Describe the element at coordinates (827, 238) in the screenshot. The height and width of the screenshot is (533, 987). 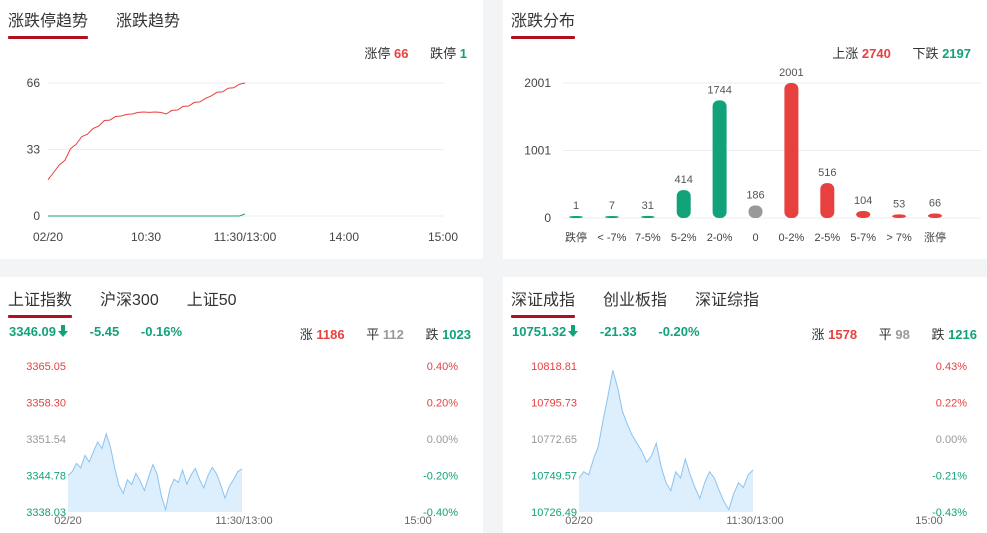
I see `category-label: 2-5%` at that location.